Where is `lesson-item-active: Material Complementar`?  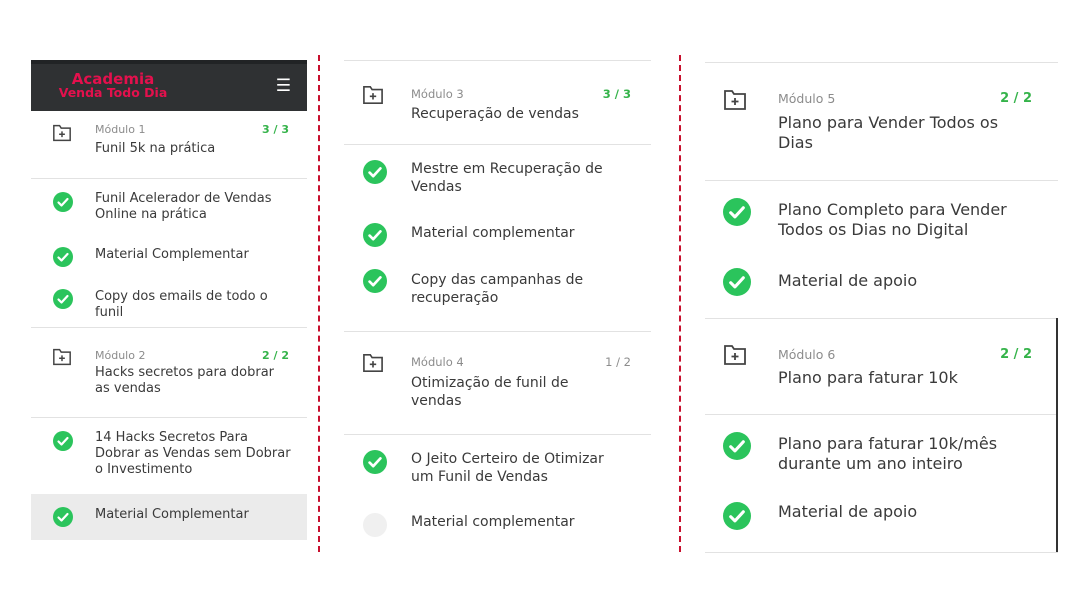
lesson-item-active: Material Complementar is located at coordinates (169, 517).